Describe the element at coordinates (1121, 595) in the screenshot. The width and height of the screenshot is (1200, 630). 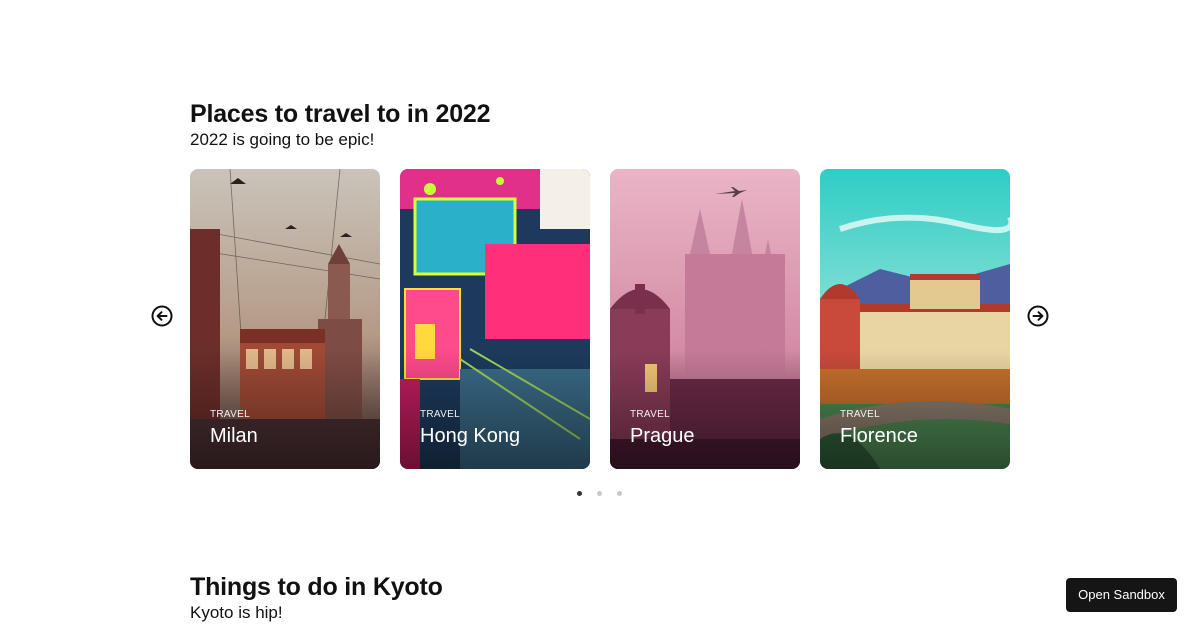
I see `open-sandbox-button: Open Sandbox` at that location.